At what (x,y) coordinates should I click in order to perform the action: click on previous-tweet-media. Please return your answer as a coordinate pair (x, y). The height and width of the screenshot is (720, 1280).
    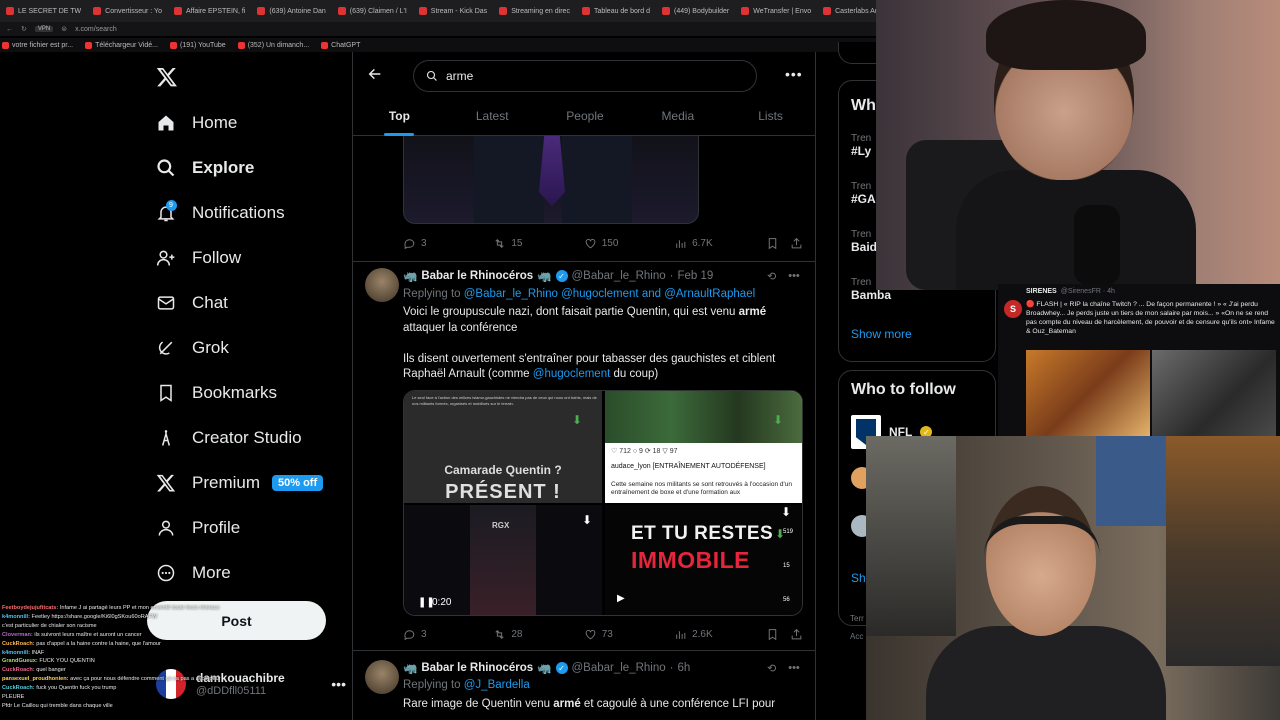
    Looking at the image, I should click on (551, 180).